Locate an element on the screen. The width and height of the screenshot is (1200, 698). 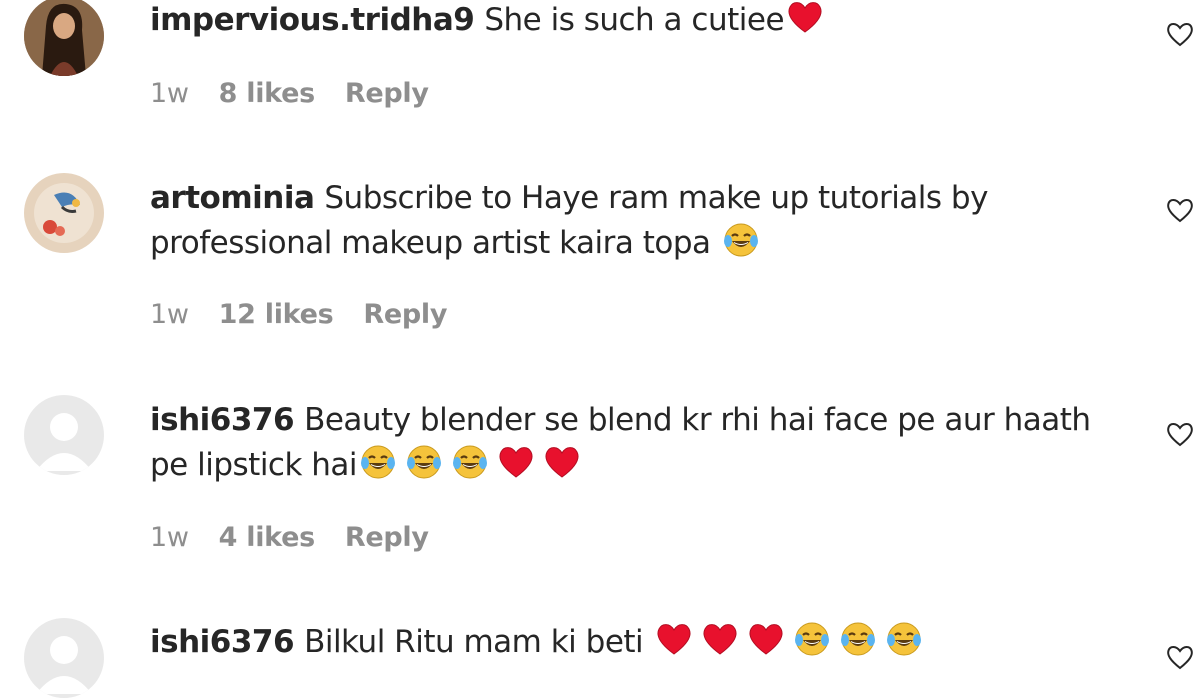
avatar-artwork-icon is located at coordinates (64, 213).